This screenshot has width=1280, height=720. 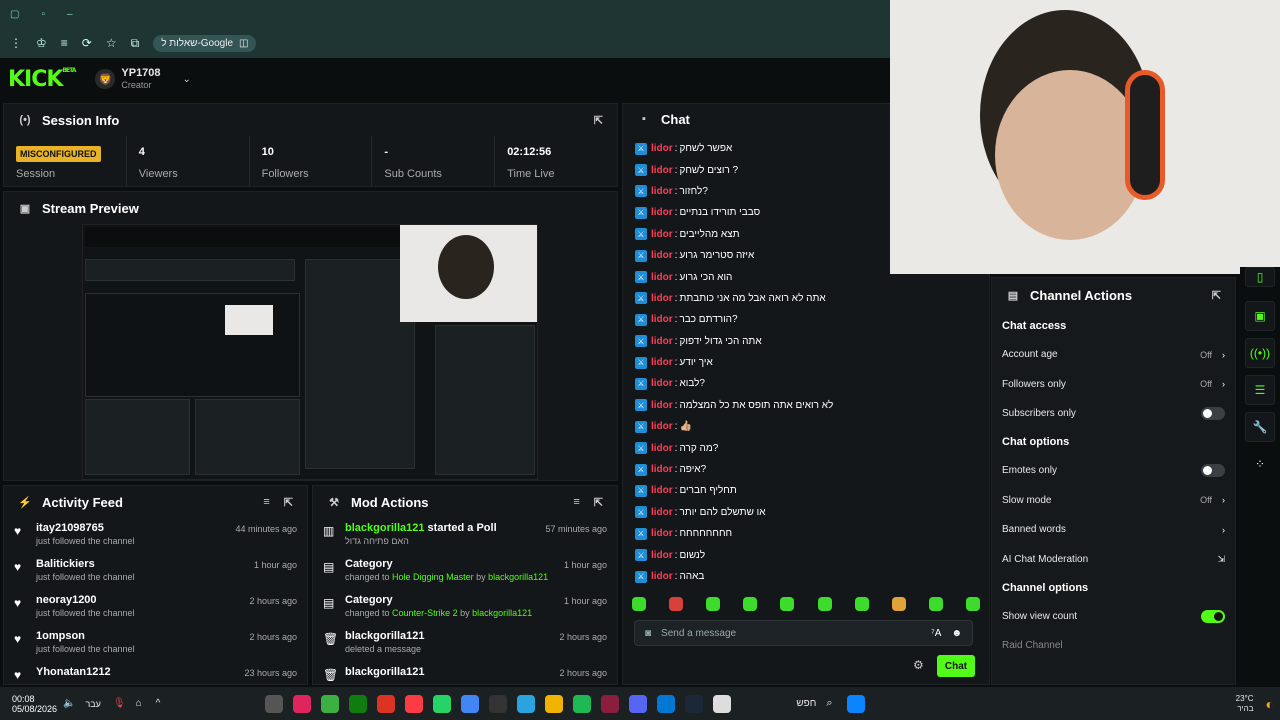 I want to click on window-minimize-icon: –, so click(x=70, y=14).